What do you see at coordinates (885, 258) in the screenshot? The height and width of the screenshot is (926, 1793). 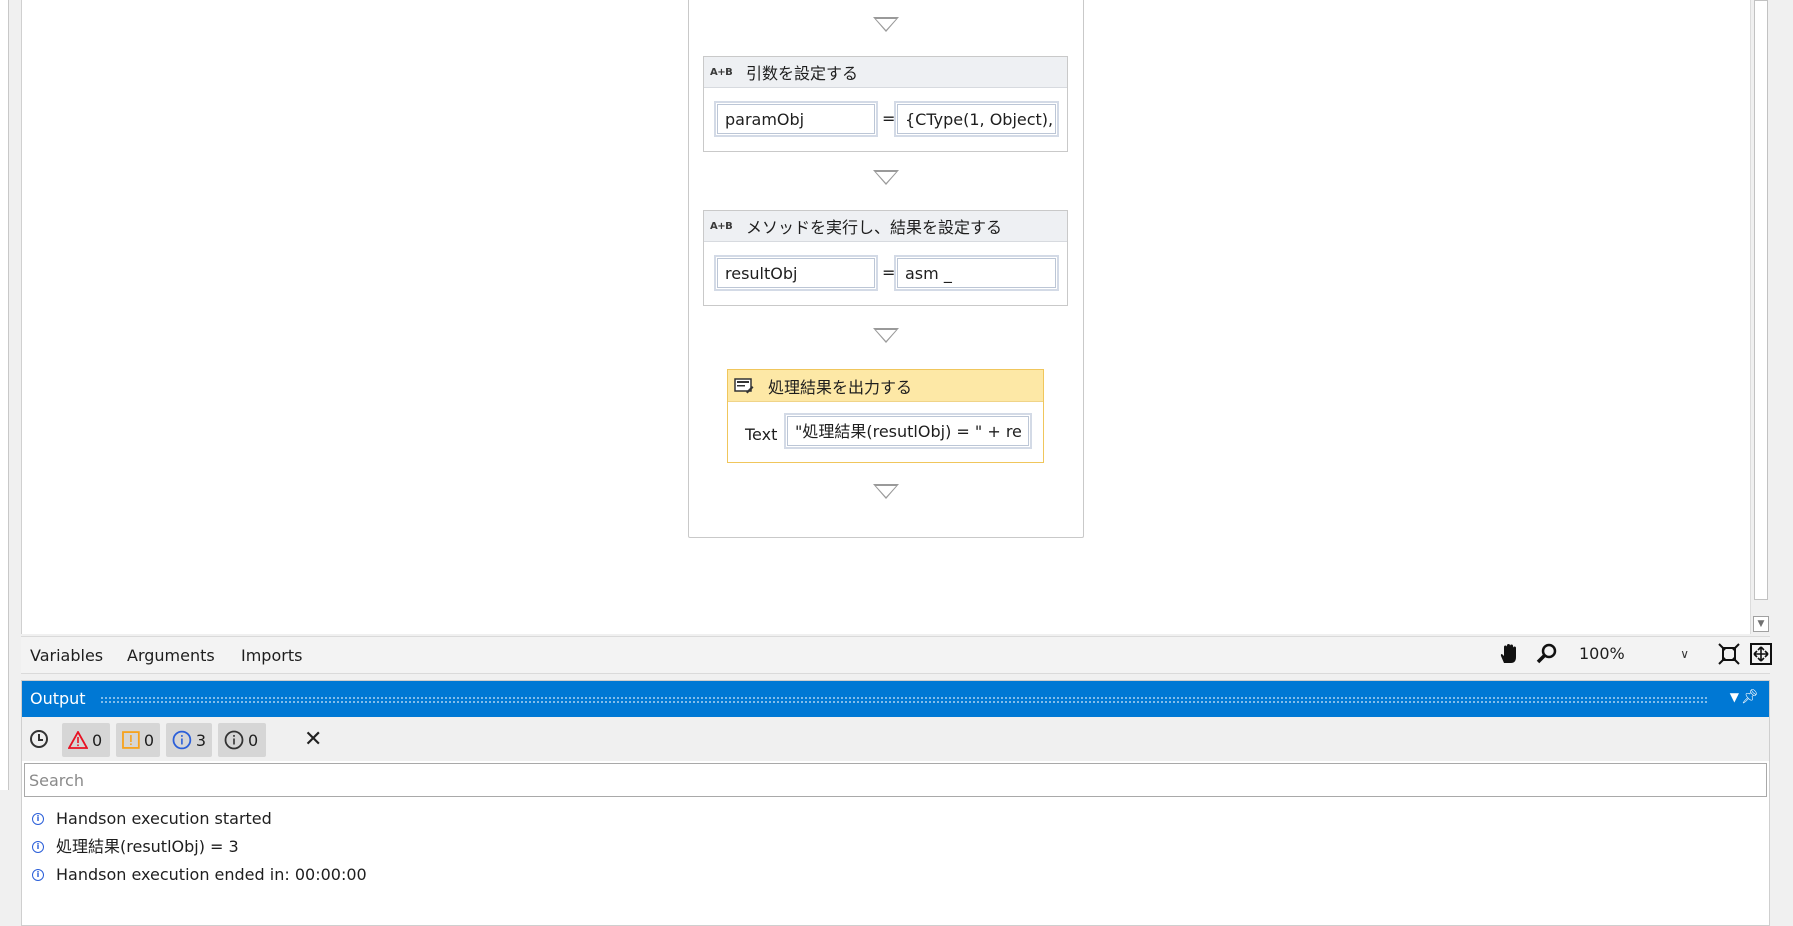 I see `assign-activity-execute-method: A+B メソッドを実行し、結果を設定する resultObj = asm _` at bounding box center [885, 258].